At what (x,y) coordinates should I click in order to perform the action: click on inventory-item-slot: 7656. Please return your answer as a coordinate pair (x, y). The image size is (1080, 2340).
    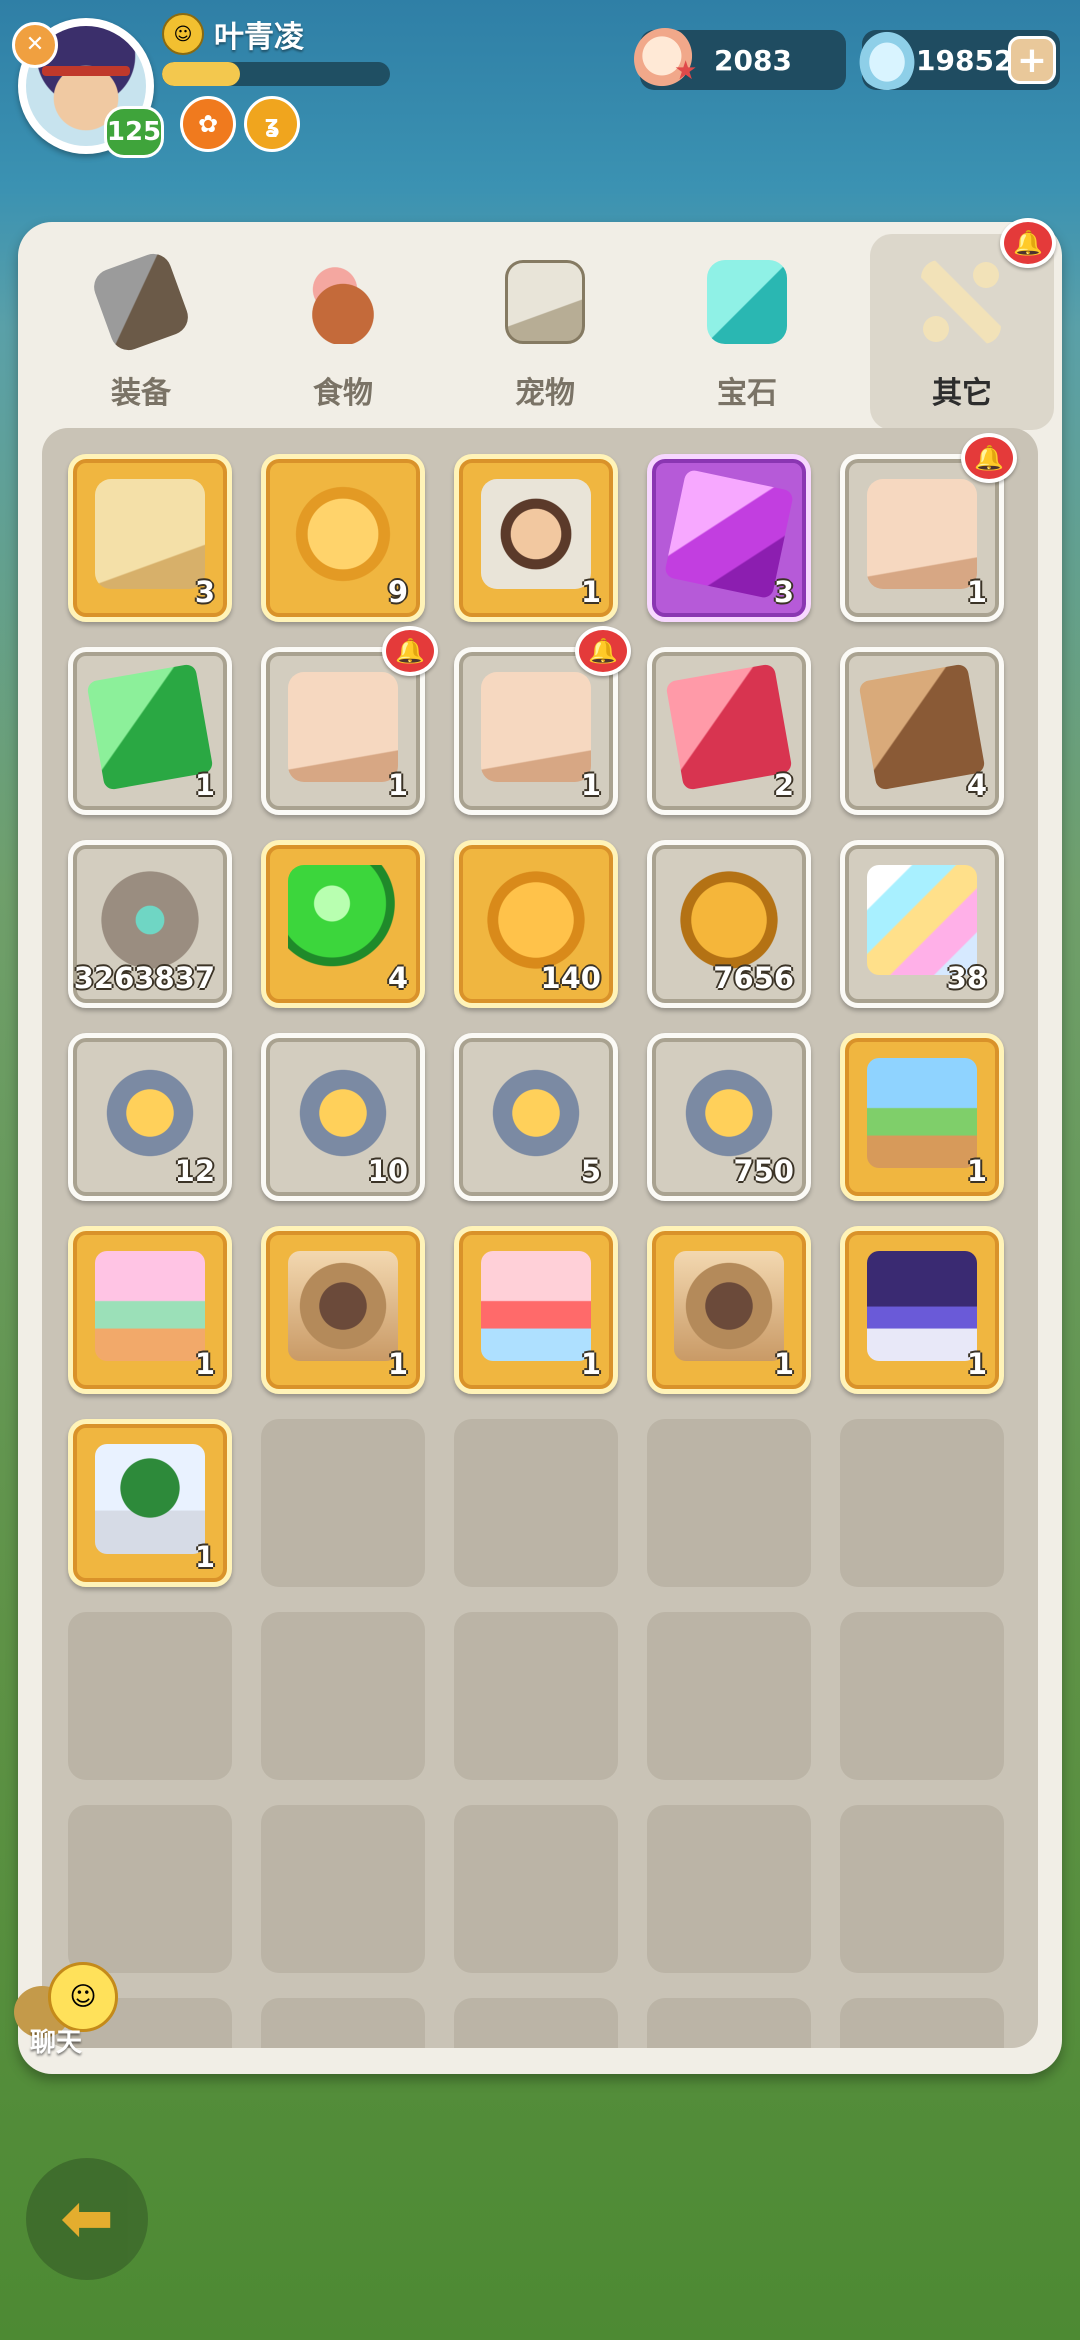
    Looking at the image, I should click on (729, 924).